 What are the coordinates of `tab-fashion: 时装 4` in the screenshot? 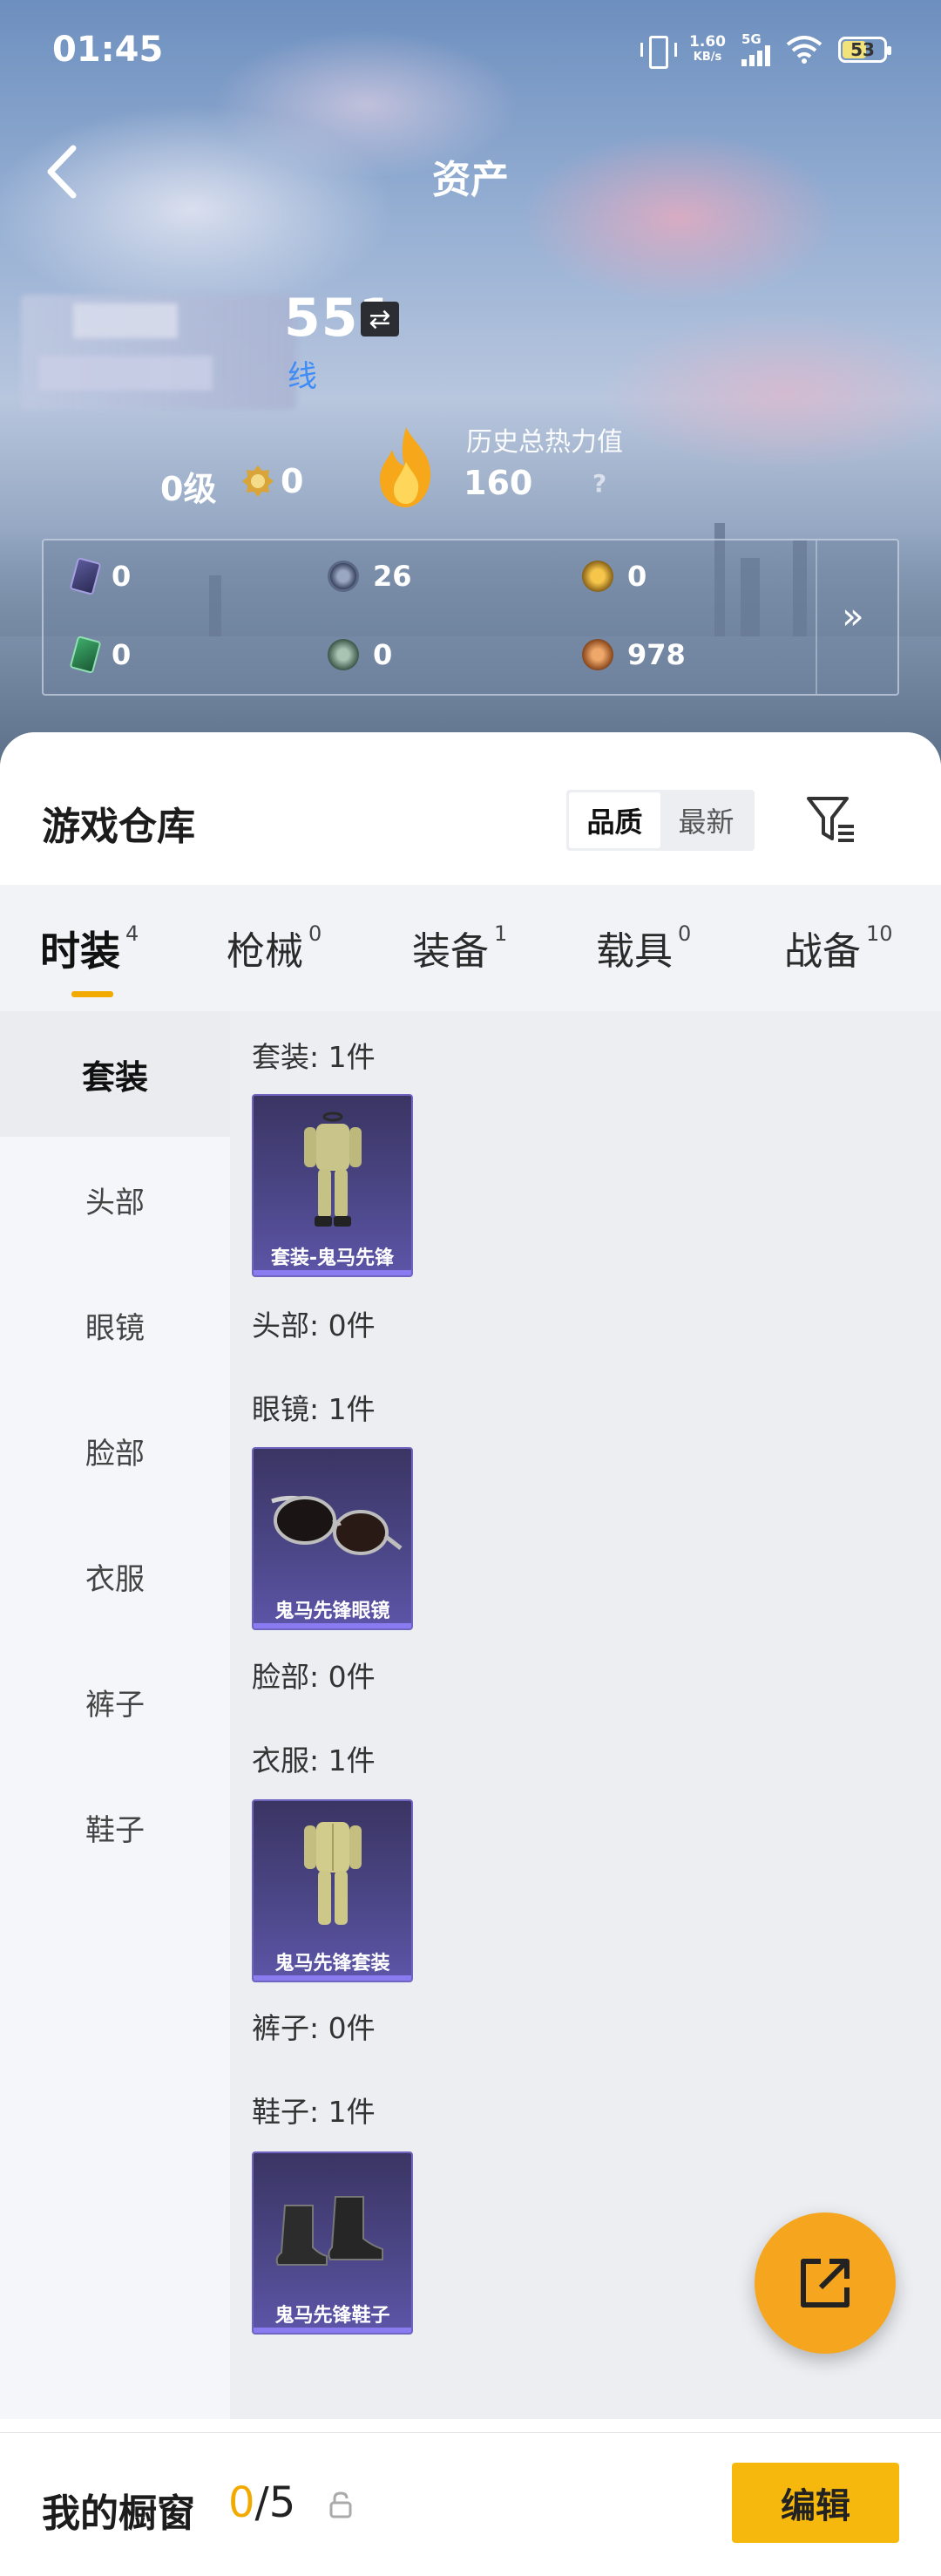 It's located at (90, 949).